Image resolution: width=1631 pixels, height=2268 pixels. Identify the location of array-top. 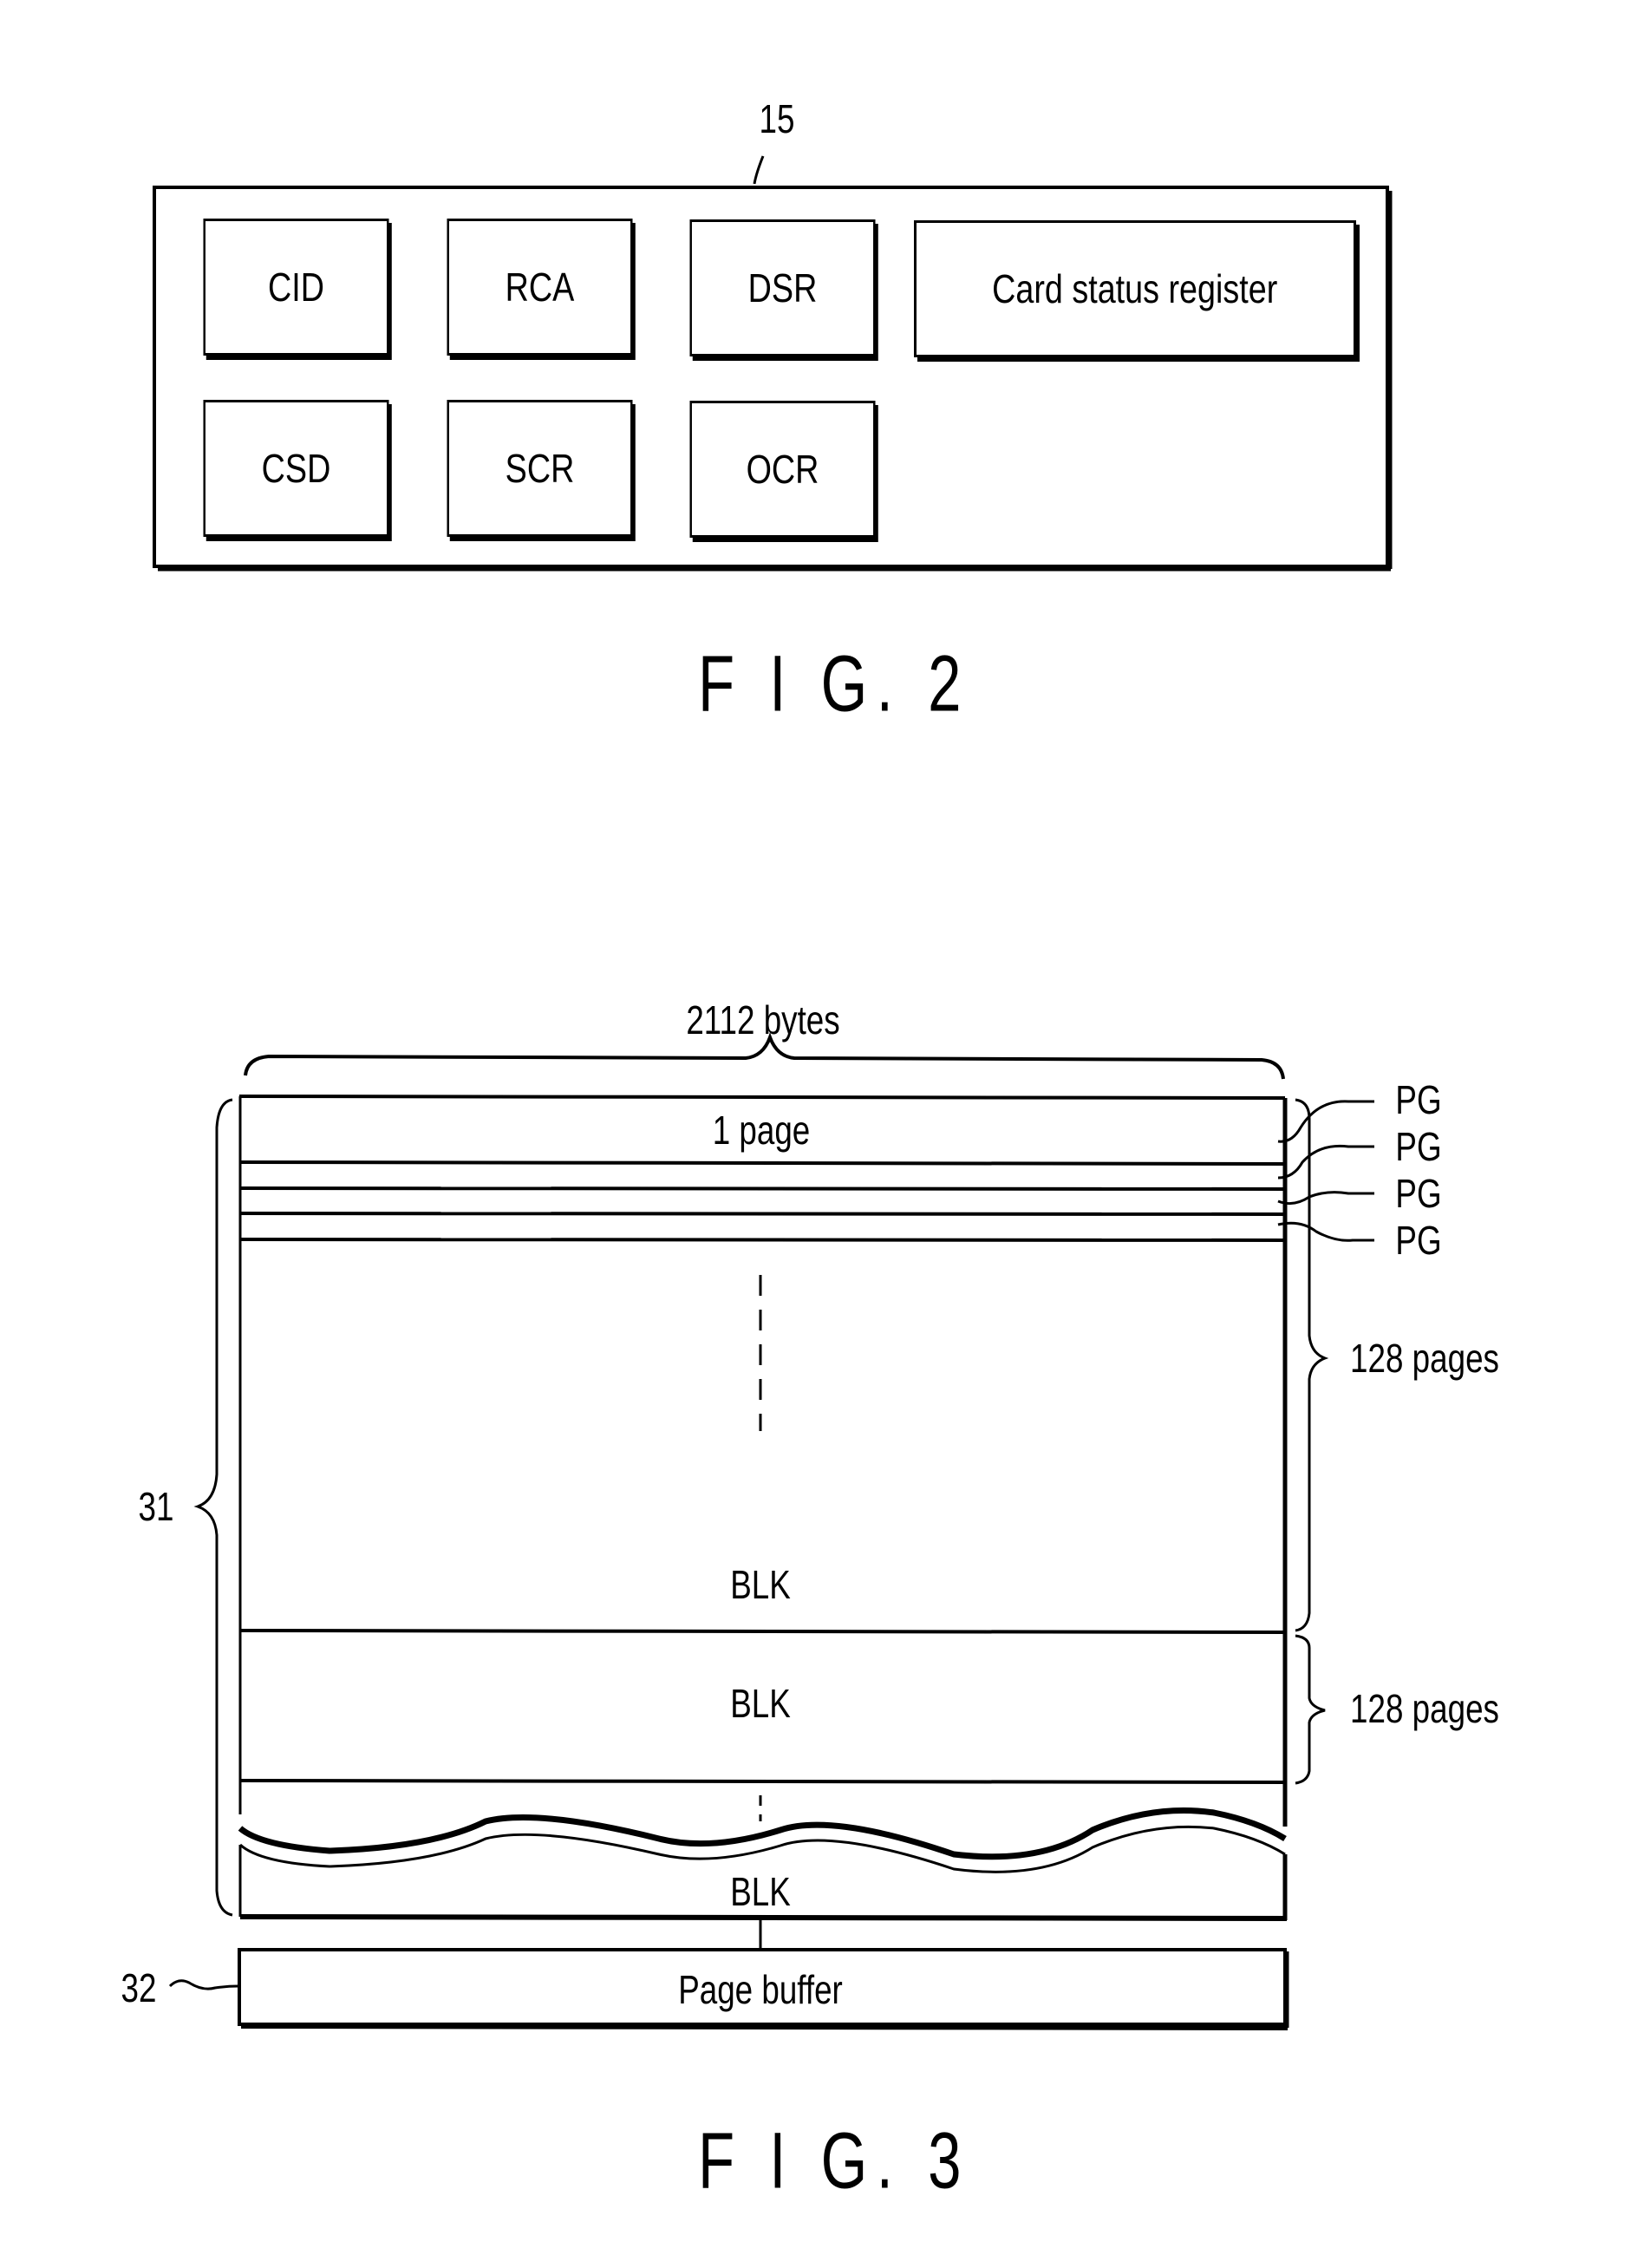
(762, 1097).